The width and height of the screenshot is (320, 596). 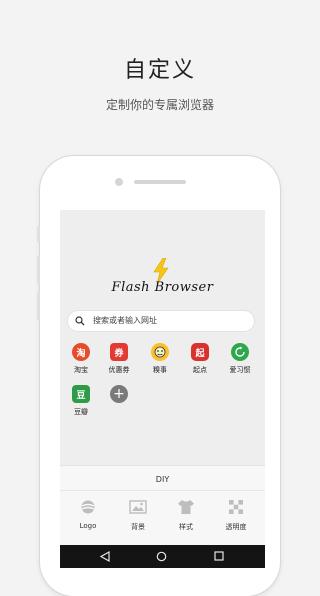 I want to click on logo-text: Flash Browser, so click(x=162, y=287).